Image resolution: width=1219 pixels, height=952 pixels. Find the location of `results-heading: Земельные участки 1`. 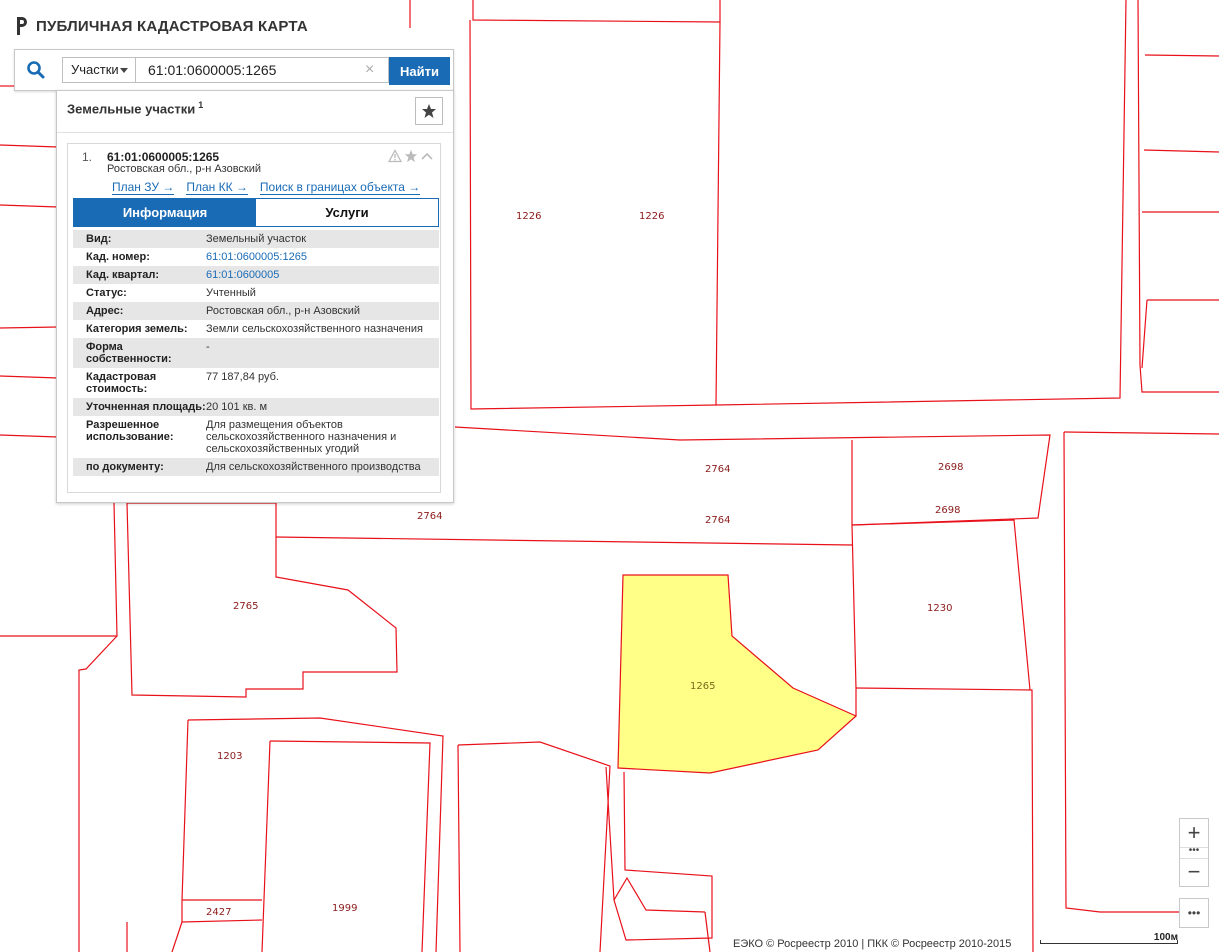

results-heading: Земельные участки 1 is located at coordinates (135, 108).